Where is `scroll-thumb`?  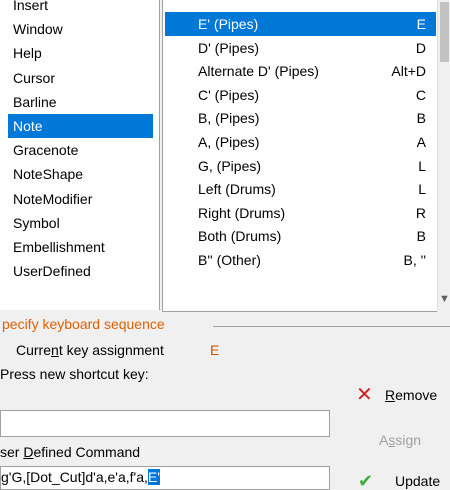 scroll-thumb is located at coordinates (444, 32).